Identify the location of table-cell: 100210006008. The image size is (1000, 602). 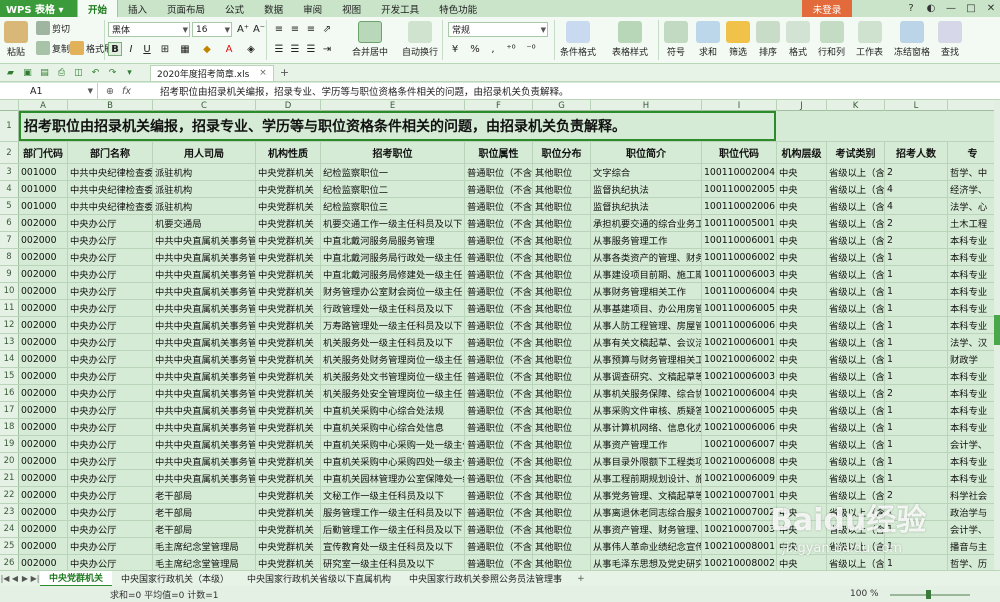
(739, 461).